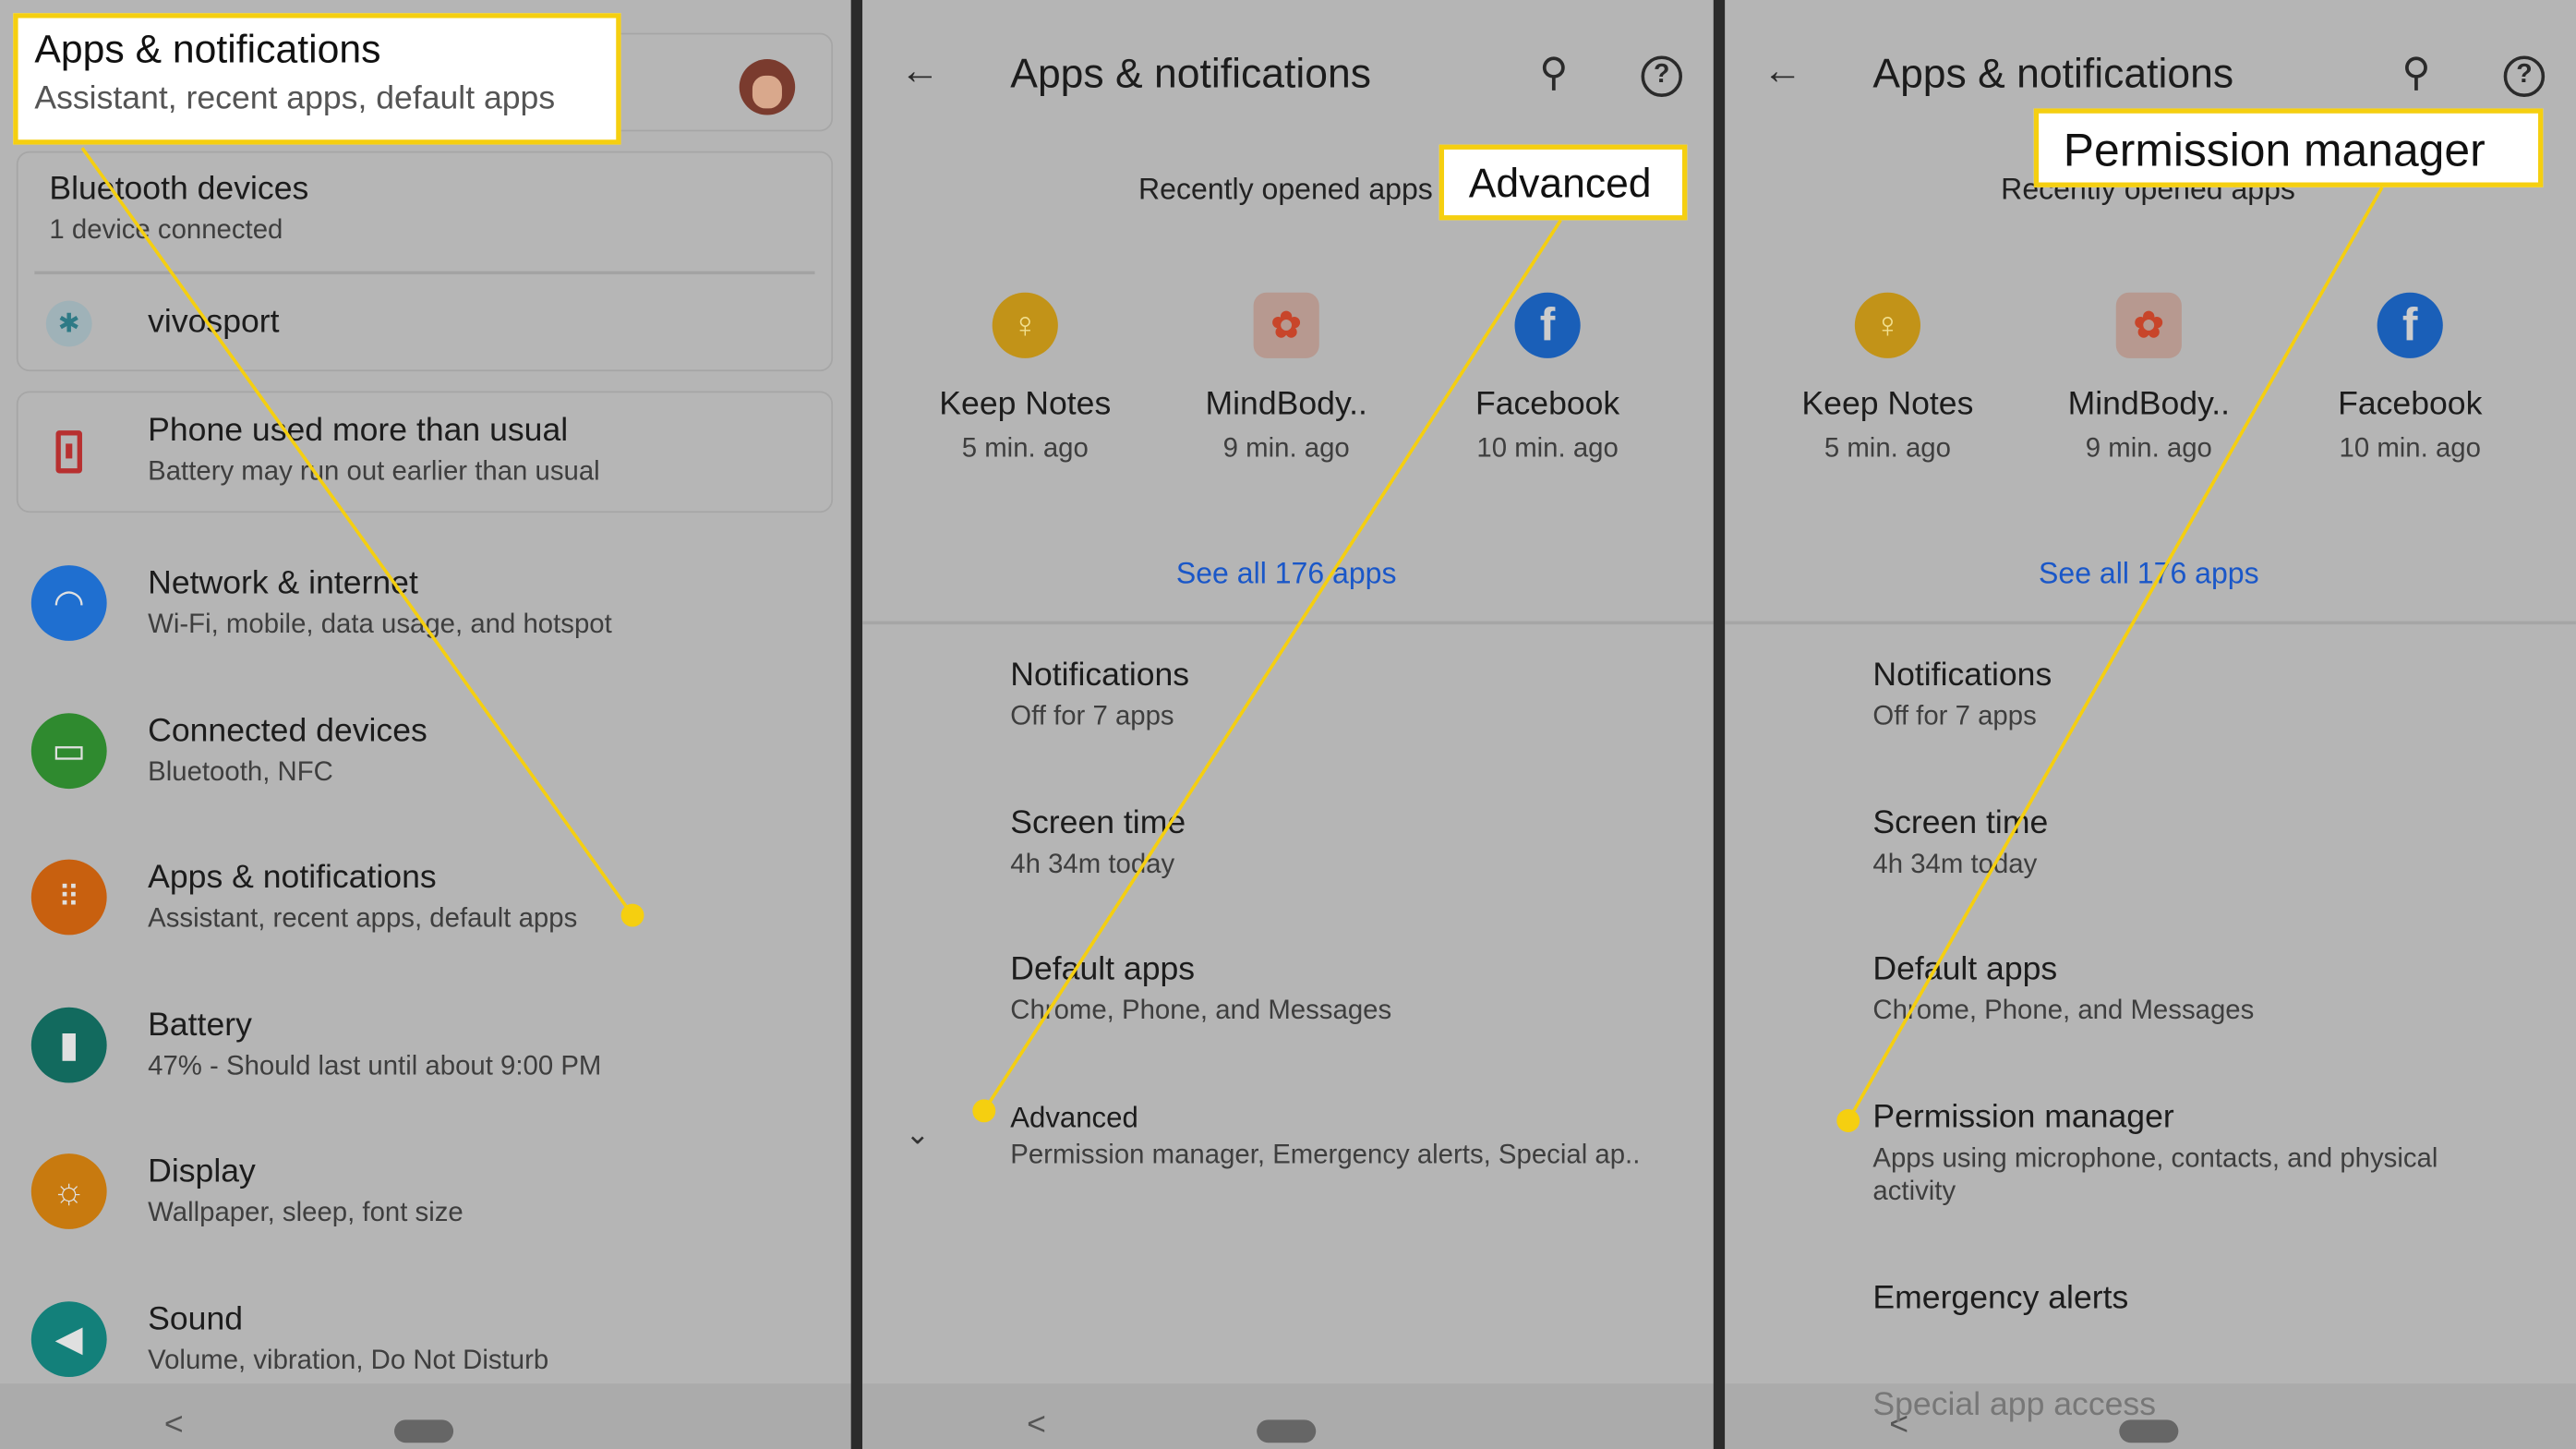  I want to click on item-title: Advanced, so click(1074, 1117).